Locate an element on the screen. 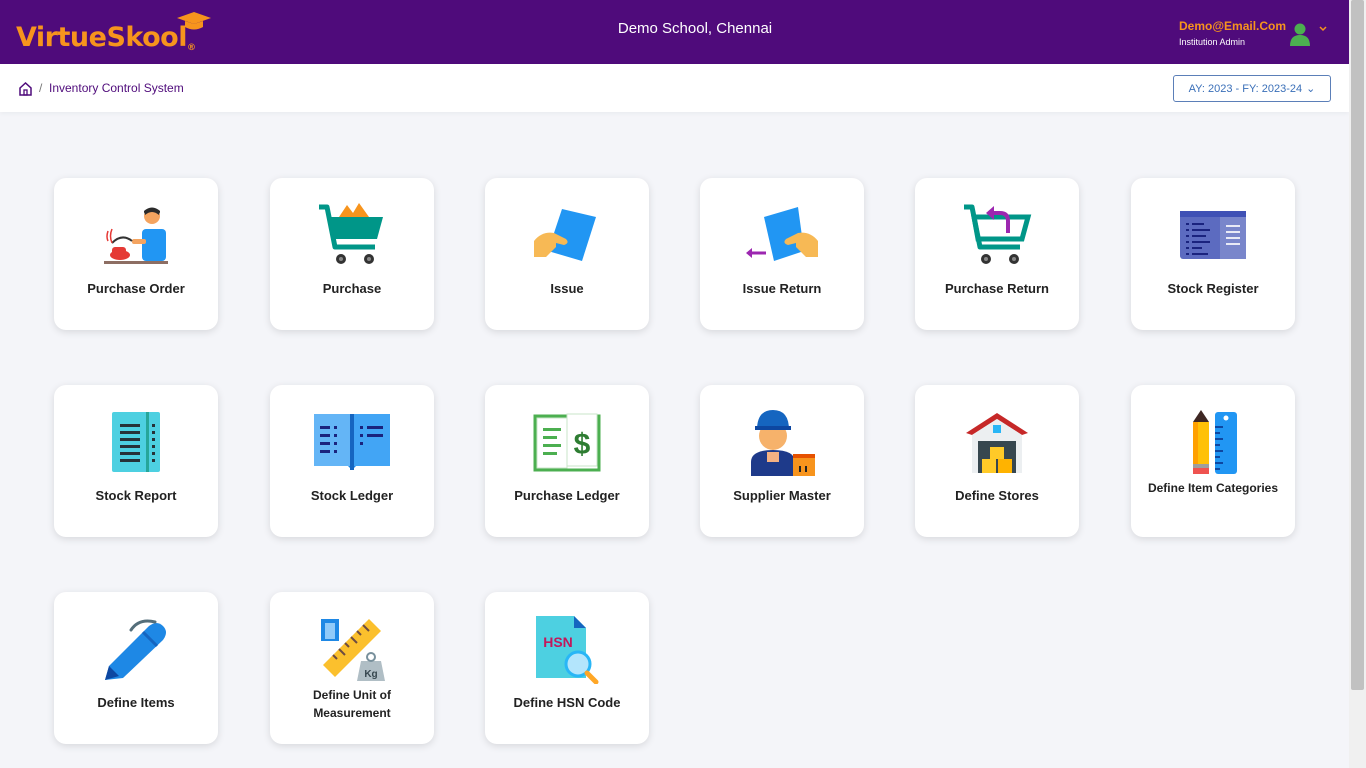  school-name: Demo School, Chennai is located at coordinates (695, 28).